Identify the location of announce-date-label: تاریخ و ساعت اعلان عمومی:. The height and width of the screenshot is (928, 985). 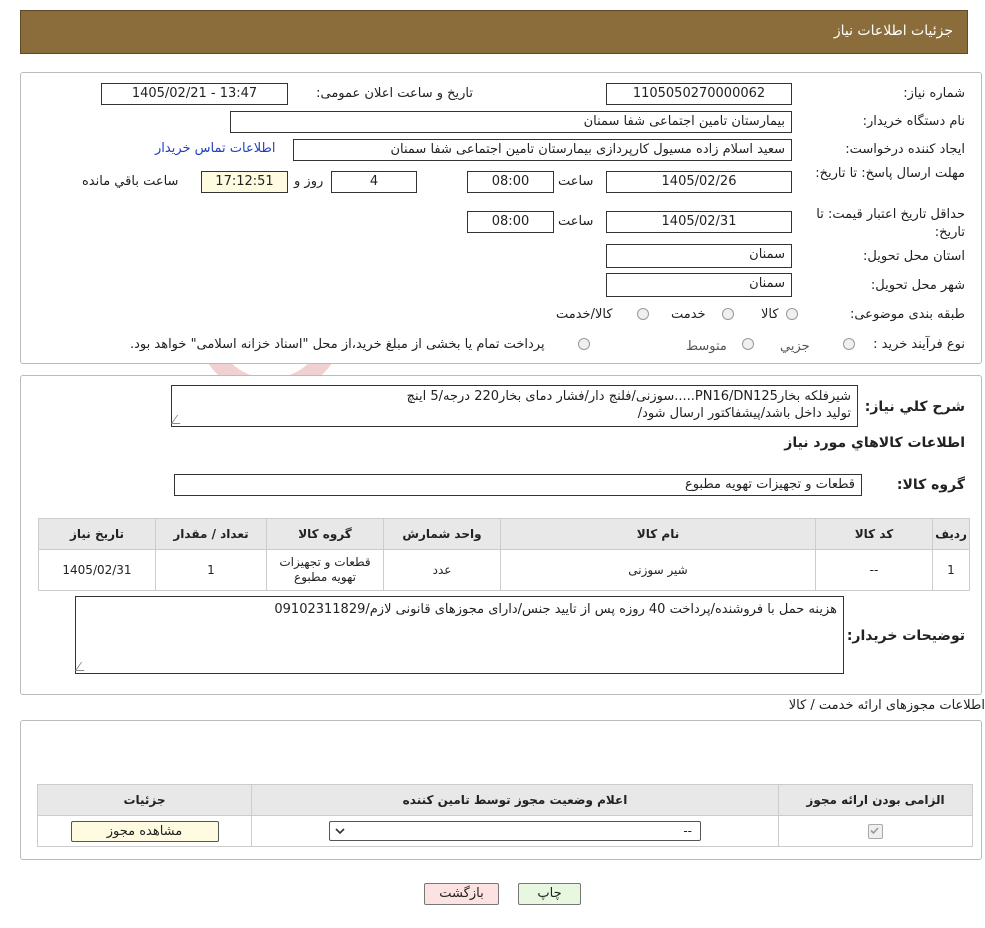
(394, 93).